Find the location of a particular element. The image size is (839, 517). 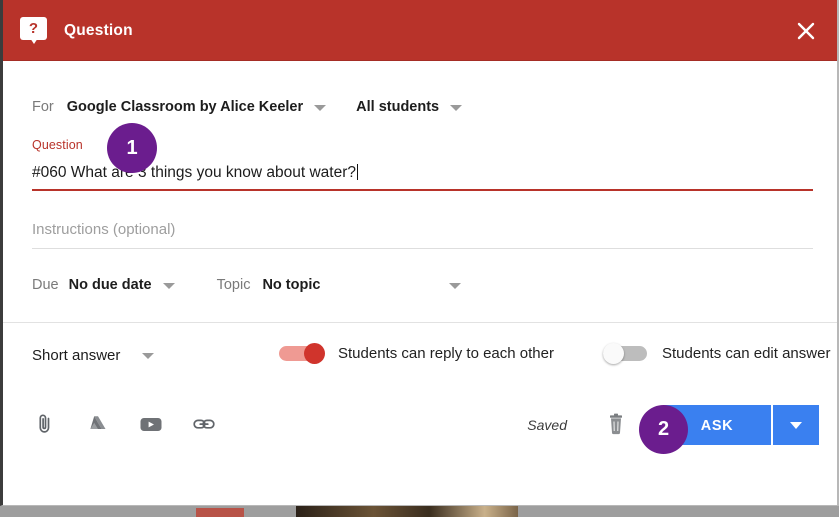

toggle-edit-label: Students can edit answer is located at coordinates (746, 353).